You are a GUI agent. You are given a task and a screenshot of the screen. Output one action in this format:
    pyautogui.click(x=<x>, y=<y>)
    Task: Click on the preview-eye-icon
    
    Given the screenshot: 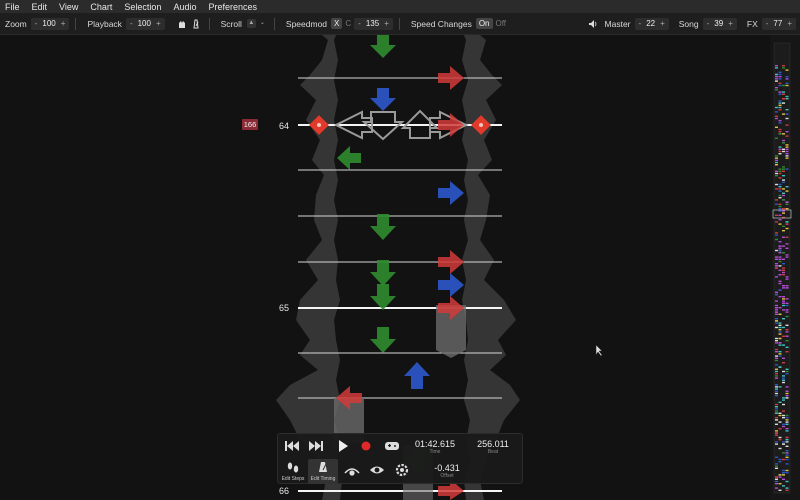 What is the action you would take?
    pyautogui.click(x=352, y=471)
    